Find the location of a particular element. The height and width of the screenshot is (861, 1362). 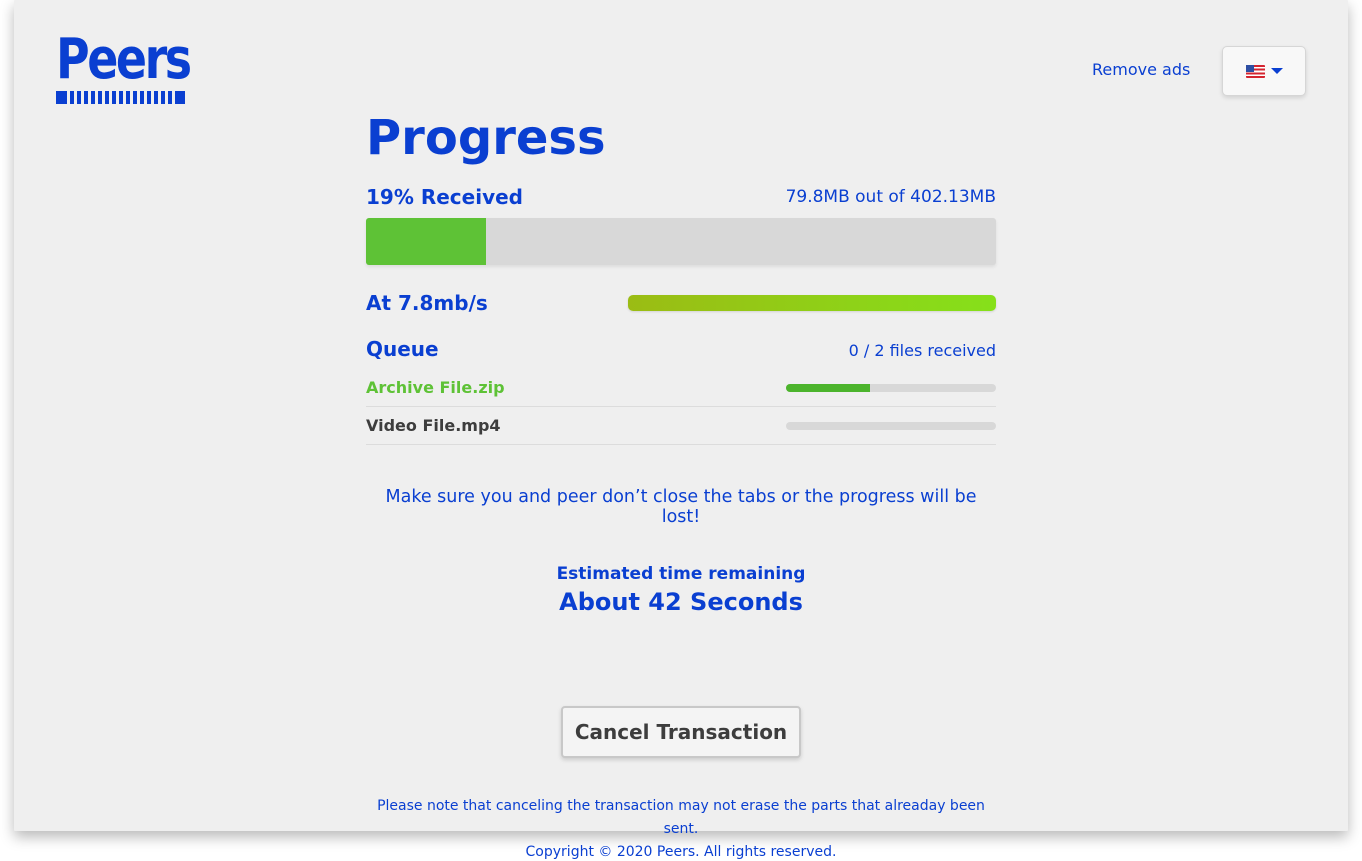

file-name: Video File.mp4 is located at coordinates (433, 425).